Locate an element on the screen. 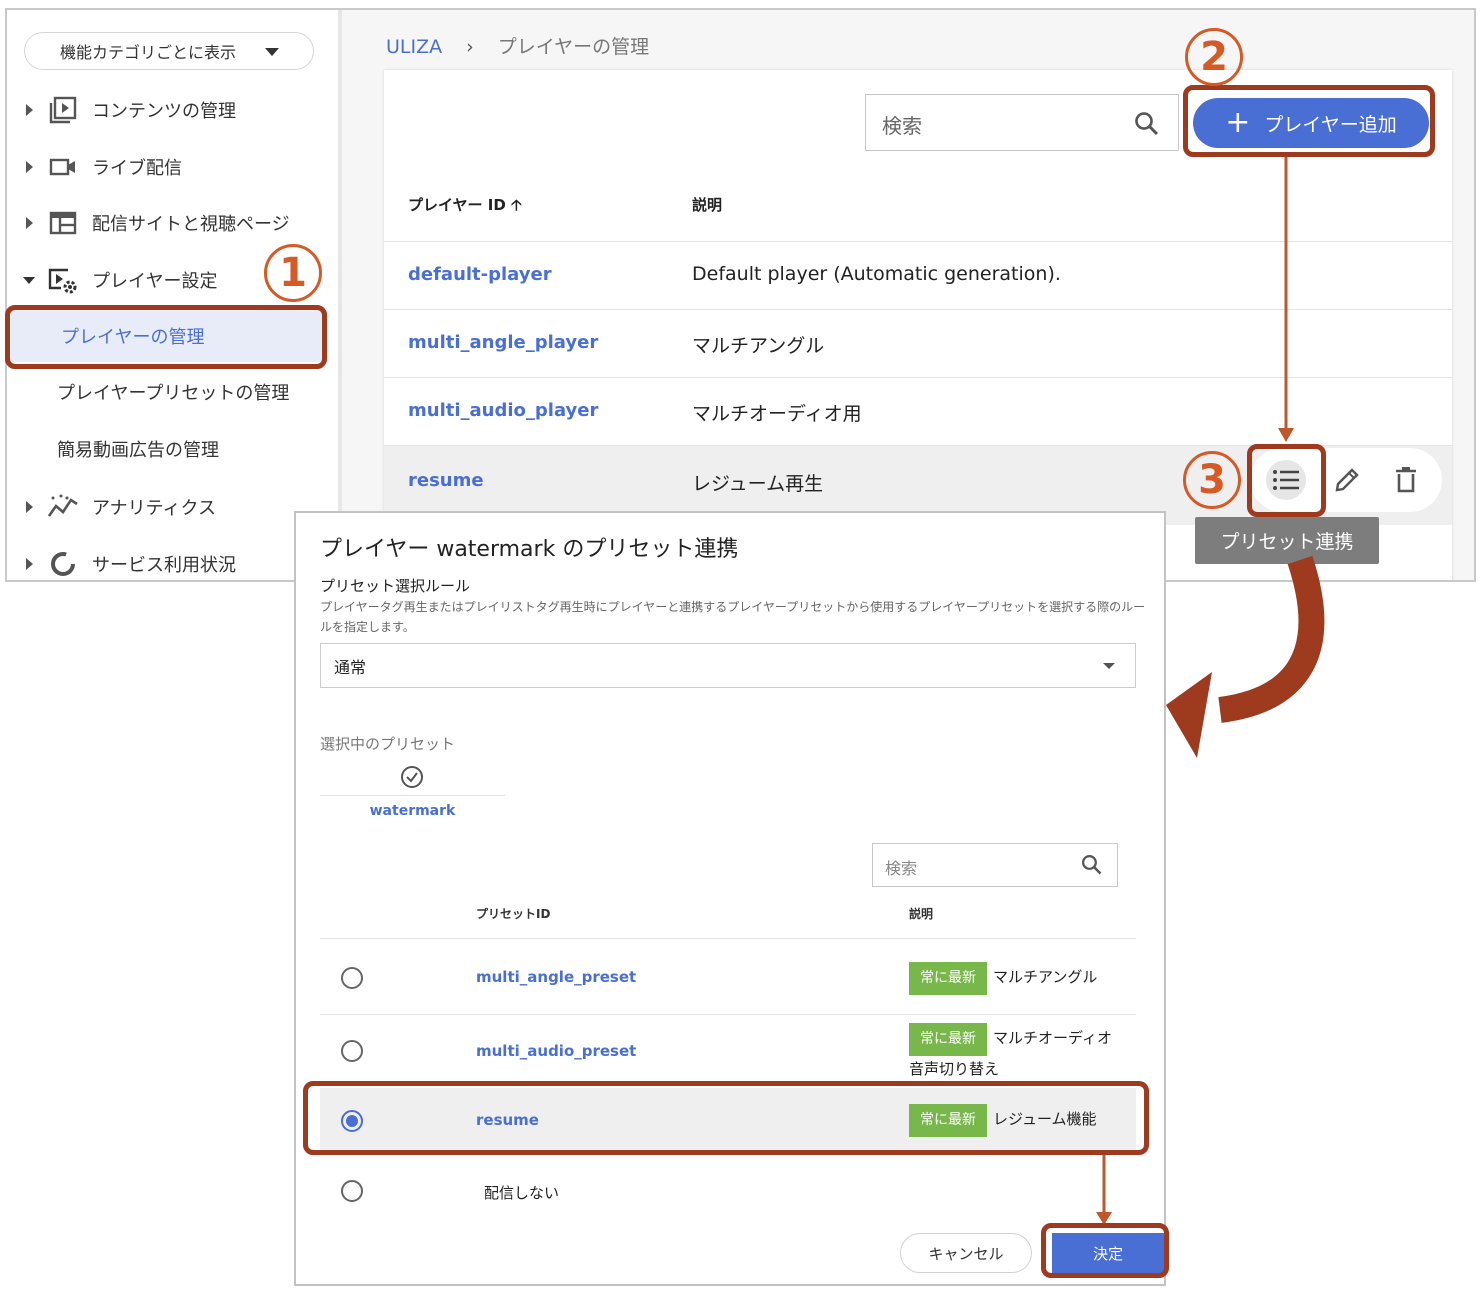 Image resolution: width=1482 pixels, height=1292 pixels. breadcrumb: ULIZA › プレイヤーの管理 is located at coordinates (517, 45).